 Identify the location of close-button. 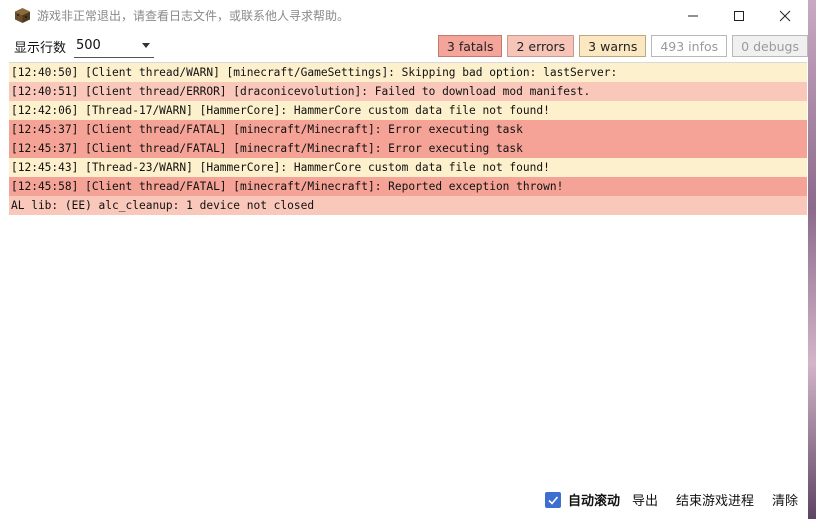
(785, 15).